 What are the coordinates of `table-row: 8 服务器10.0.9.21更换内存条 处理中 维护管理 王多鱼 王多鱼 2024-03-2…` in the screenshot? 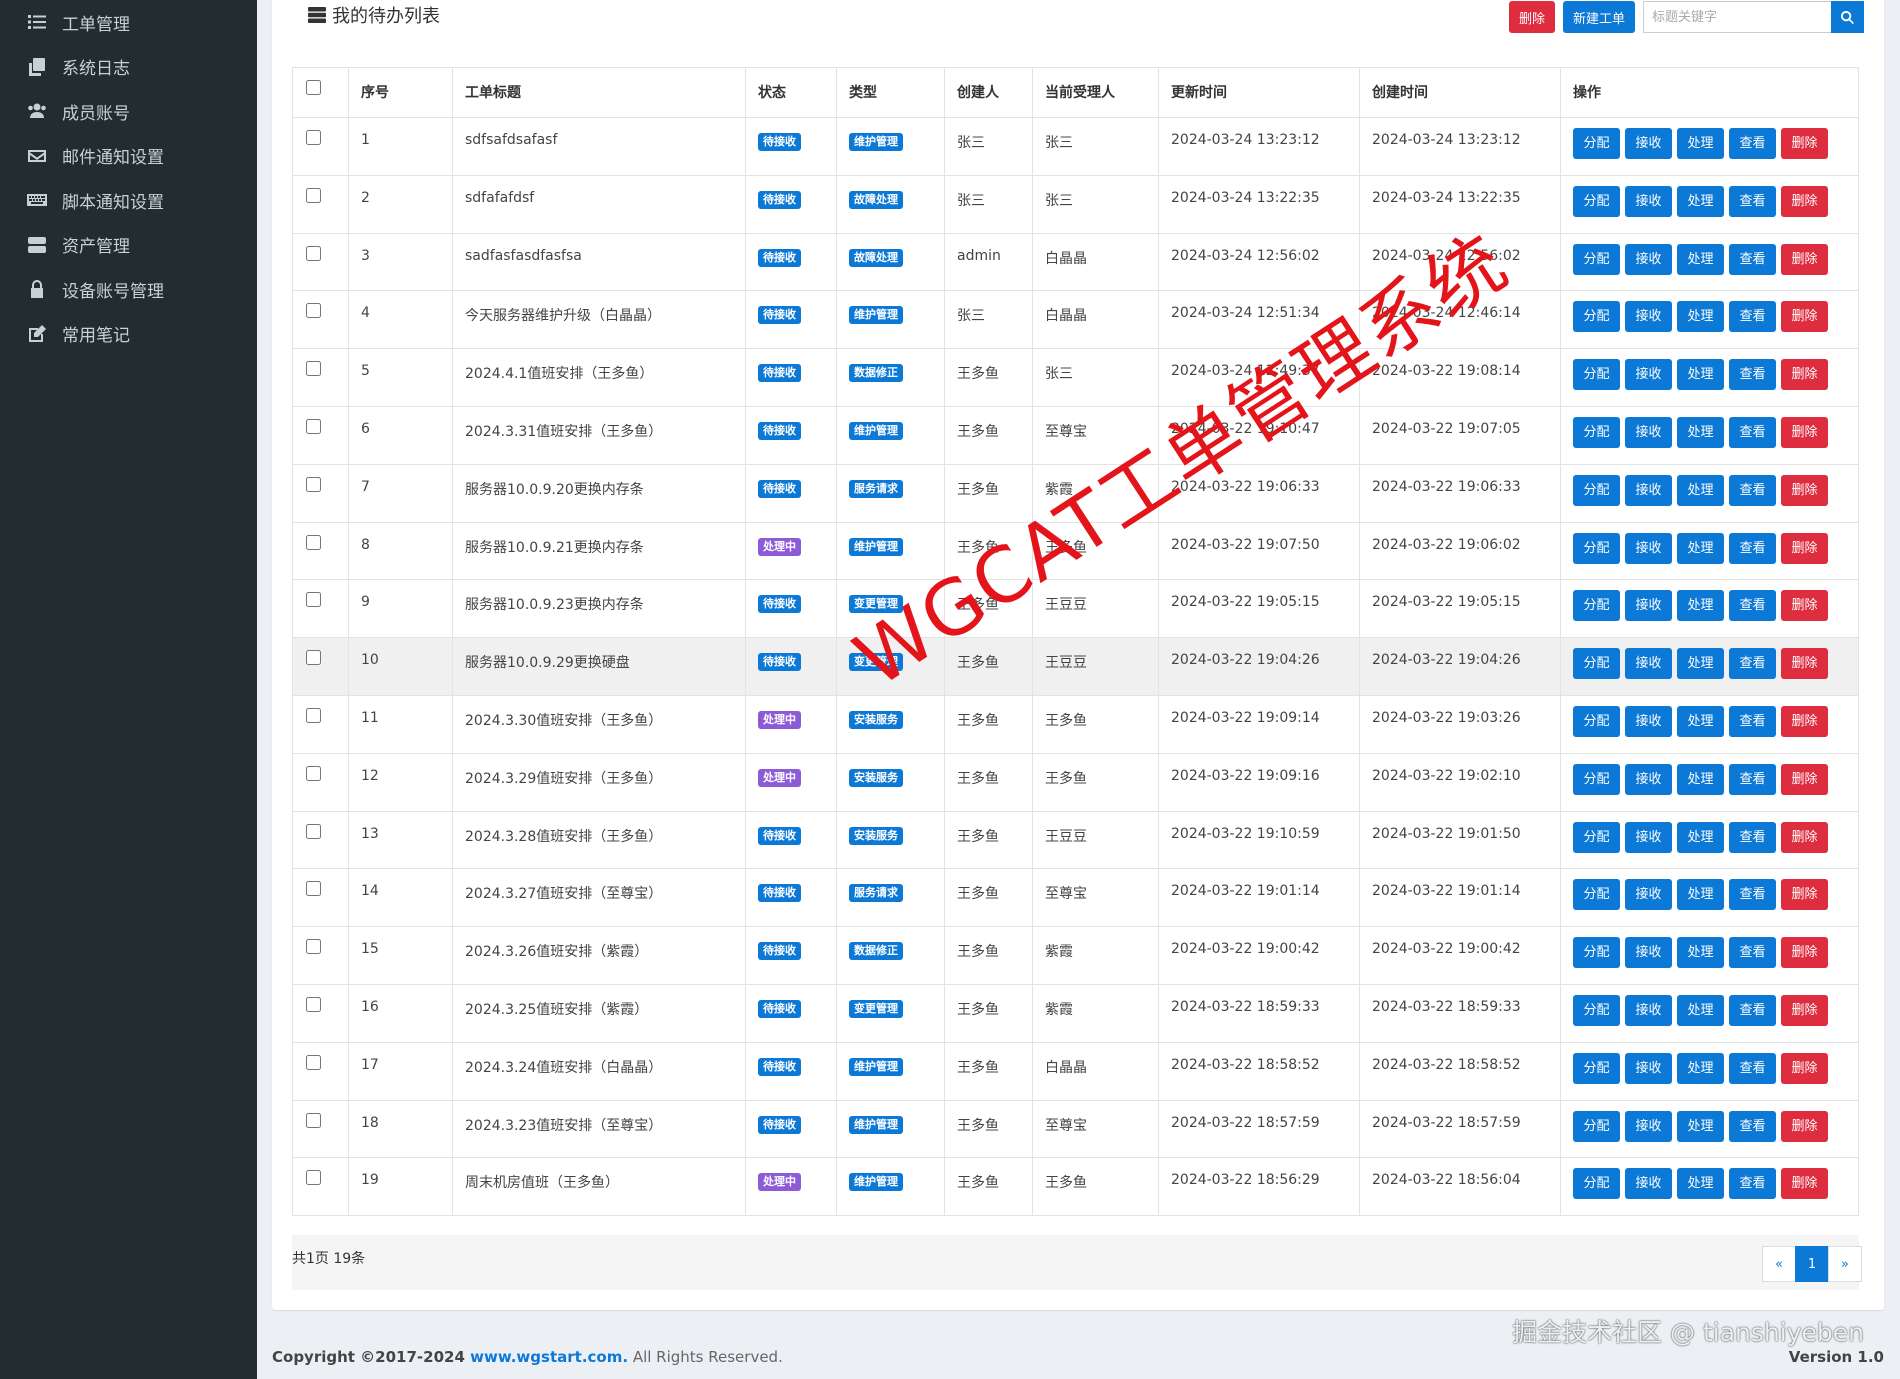 It's located at (1075, 551).